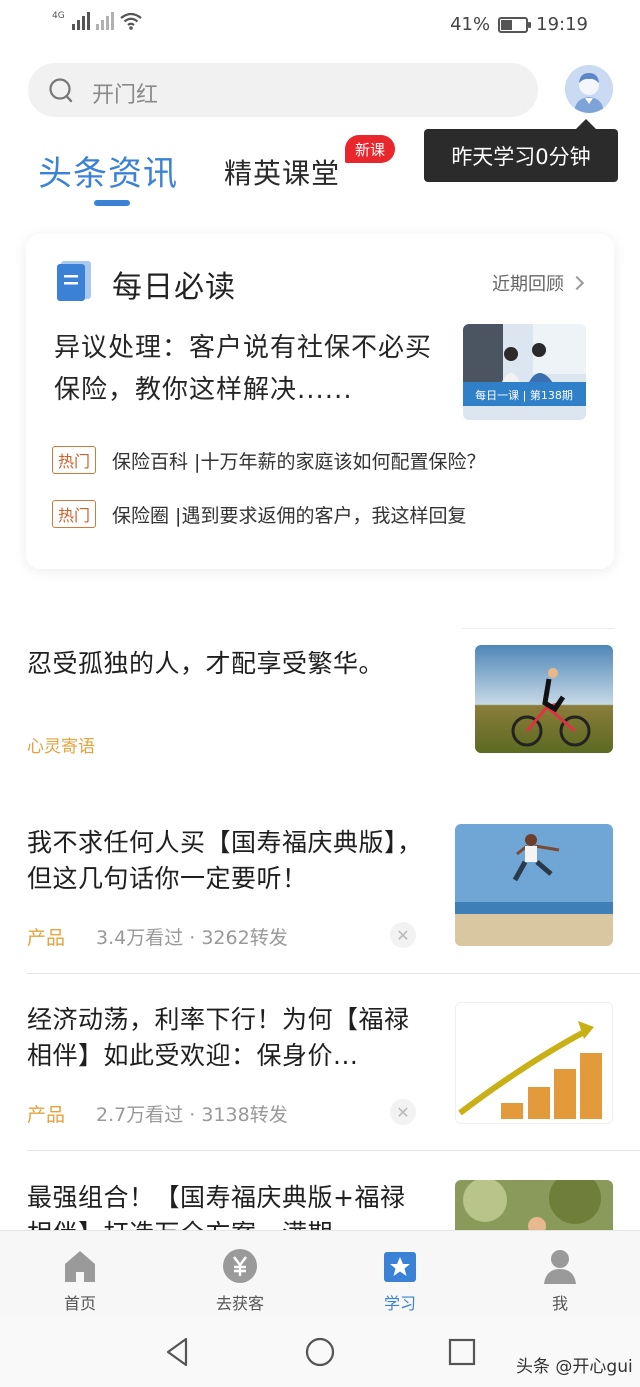  What do you see at coordinates (577, 283) in the screenshot?
I see `chevron-right-icon` at bounding box center [577, 283].